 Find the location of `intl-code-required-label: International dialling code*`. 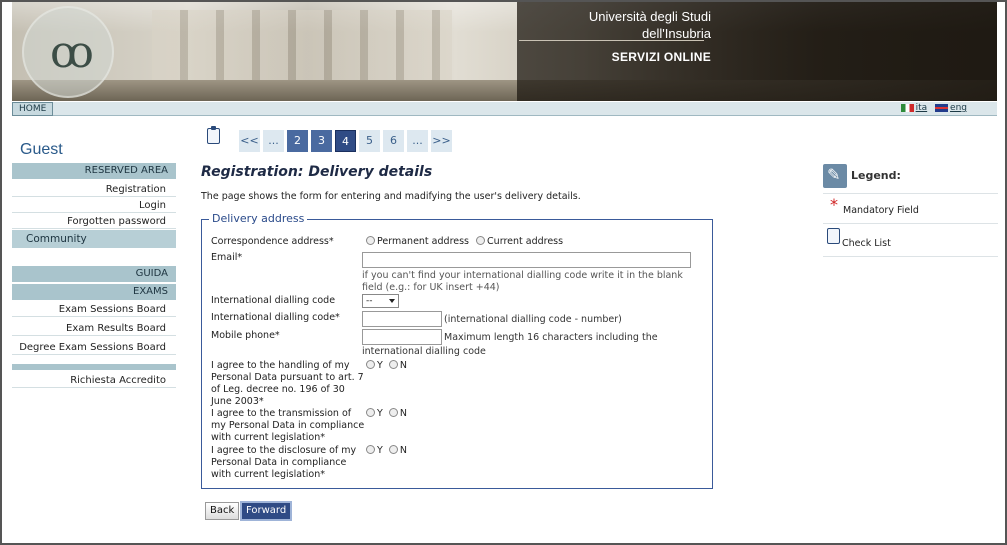

intl-code-required-label: International dialling code* is located at coordinates (275, 317).